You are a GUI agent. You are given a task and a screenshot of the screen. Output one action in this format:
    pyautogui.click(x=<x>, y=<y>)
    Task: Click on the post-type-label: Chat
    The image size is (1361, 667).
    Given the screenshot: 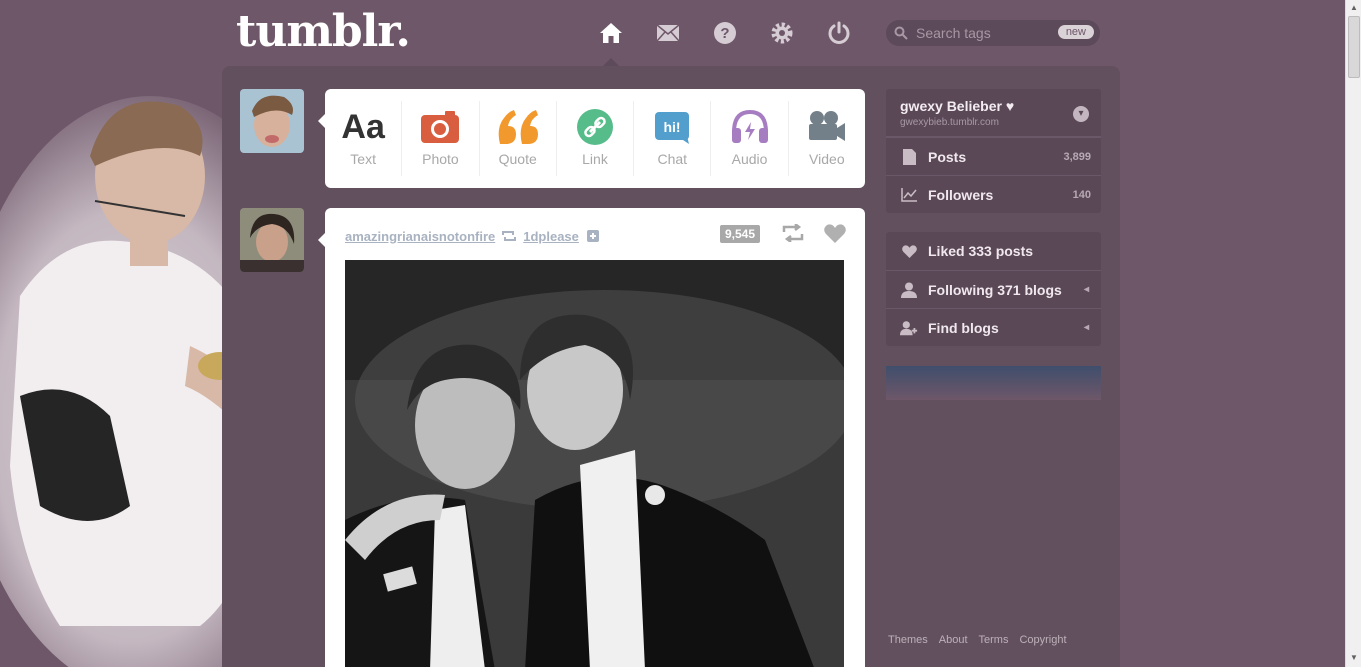 What is the action you would take?
    pyautogui.click(x=672, y=159)
    